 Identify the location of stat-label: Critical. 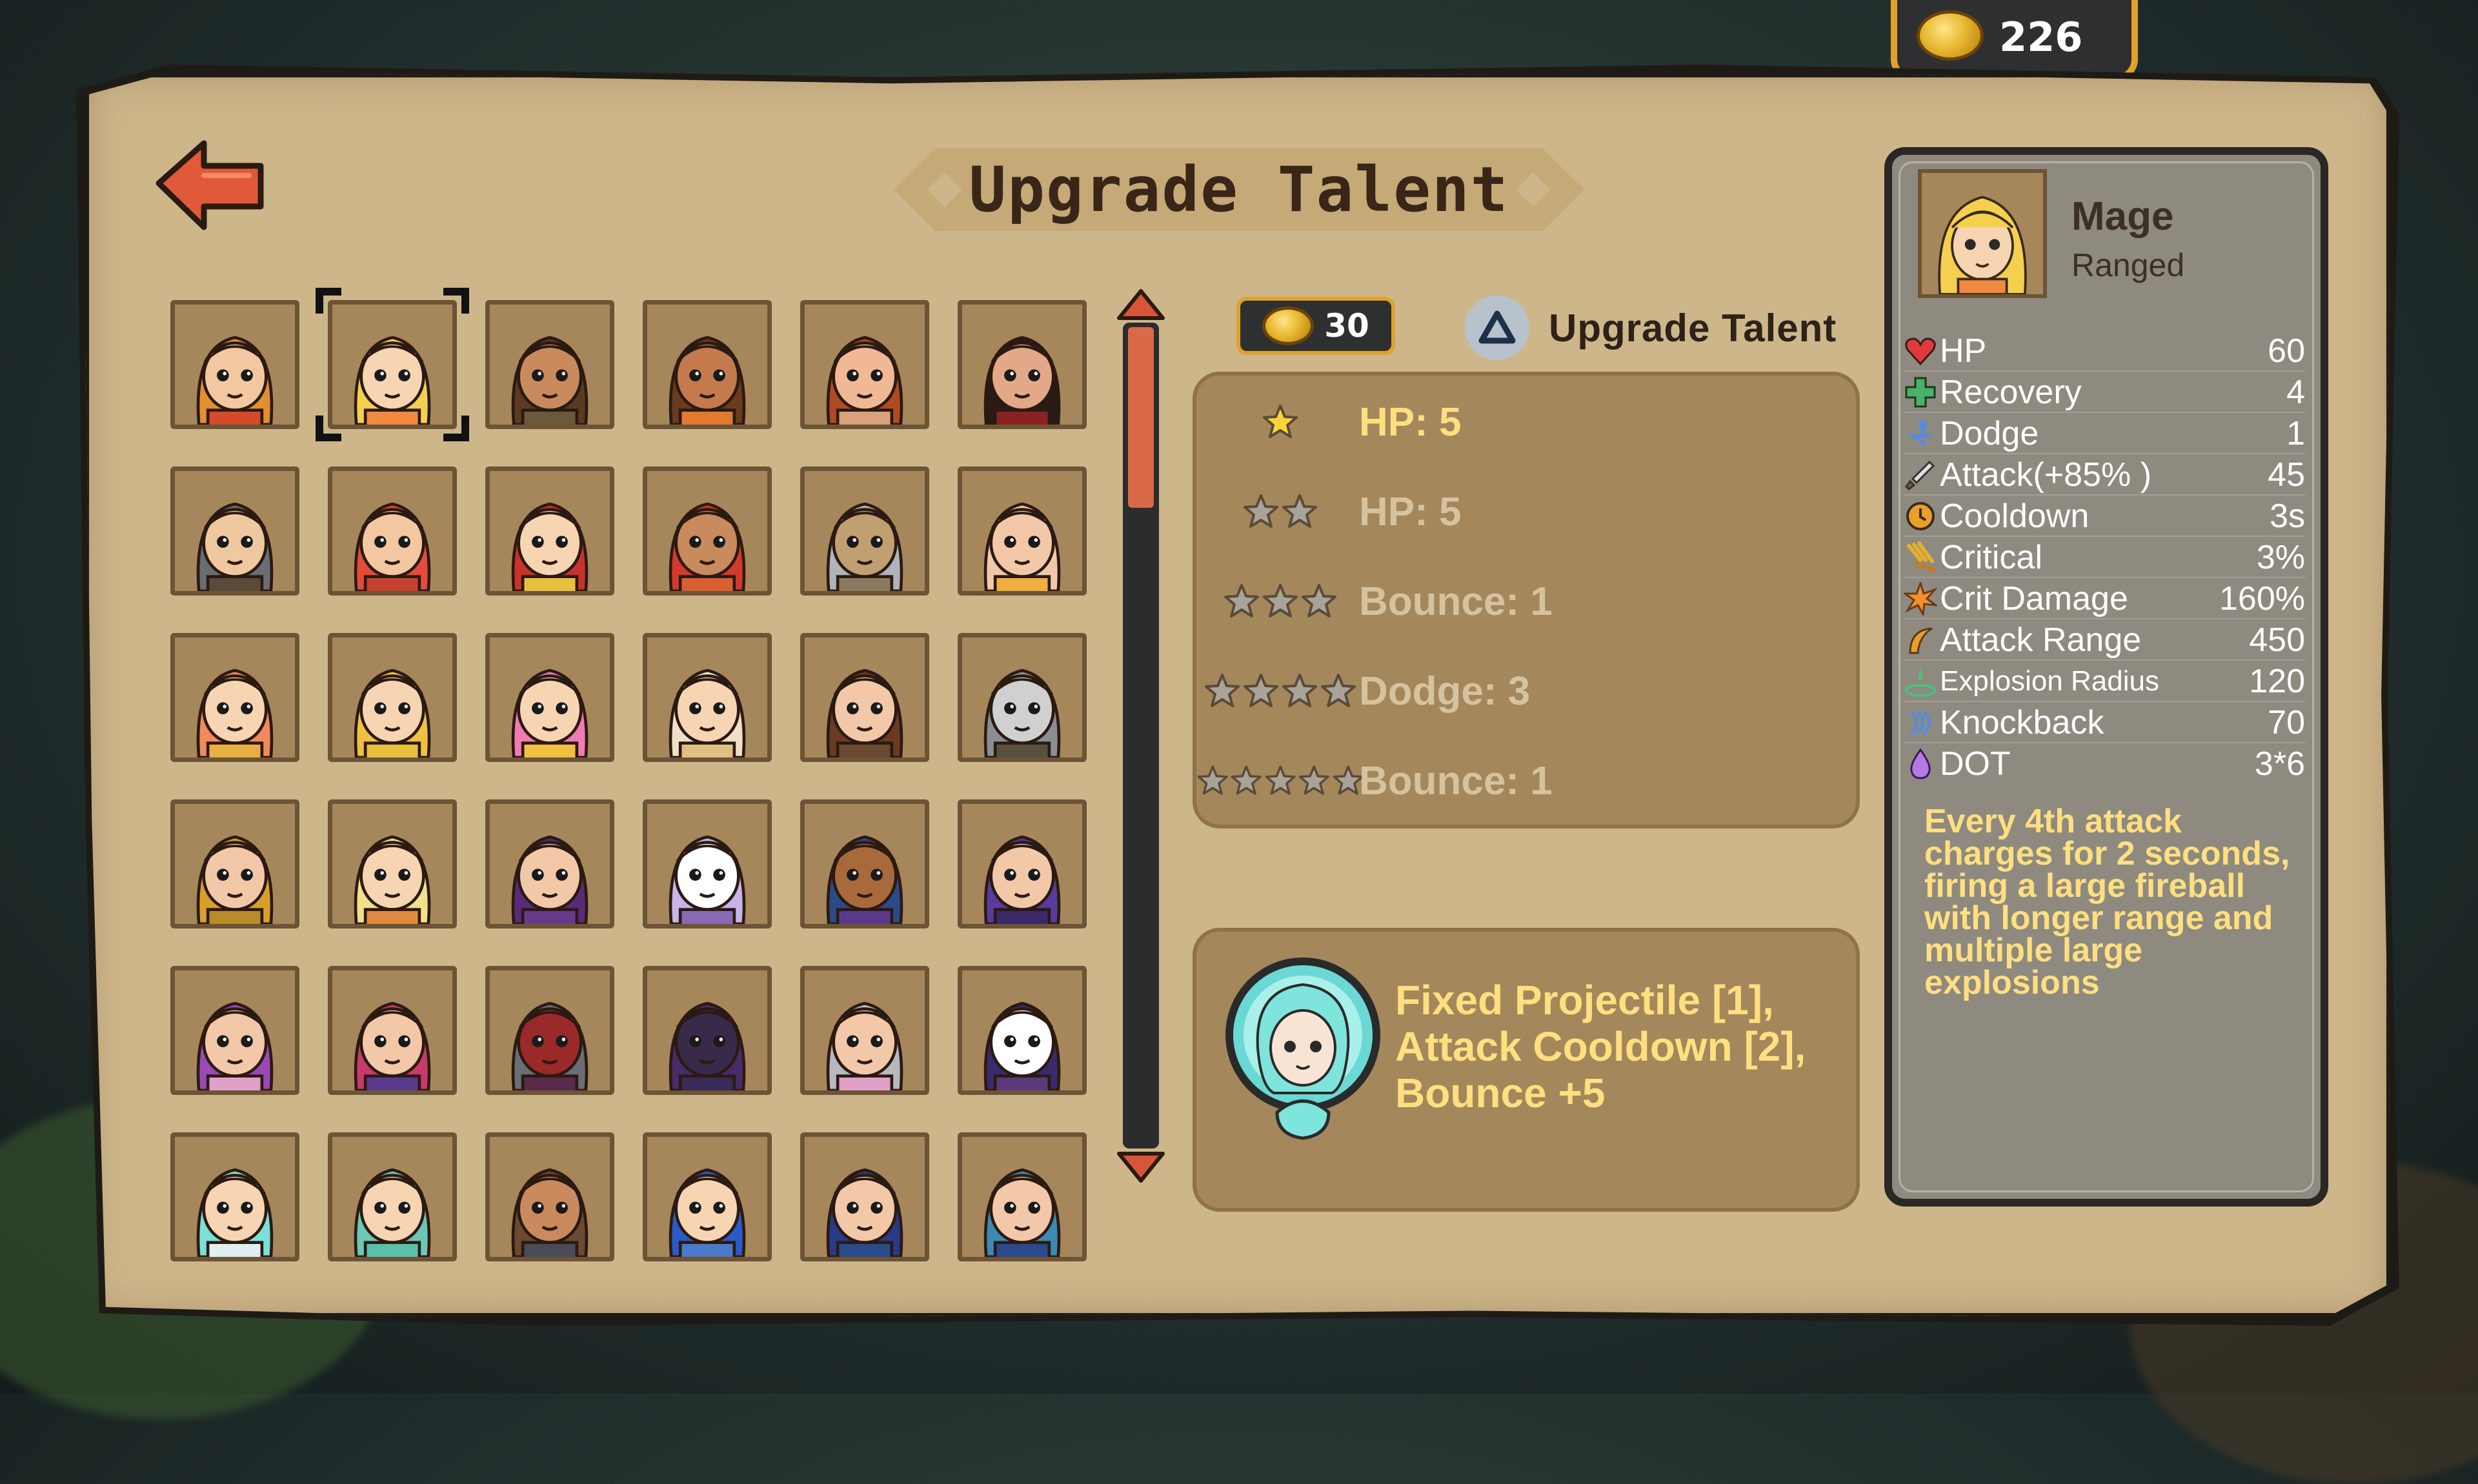
(1991, 557).